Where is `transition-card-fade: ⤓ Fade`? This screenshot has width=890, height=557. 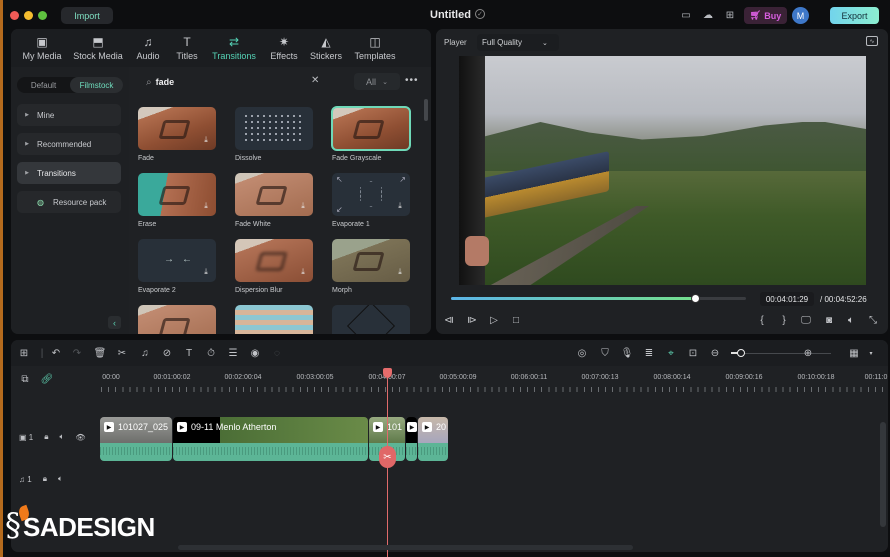
transition-card-fade: ⤓ Fade is located at coordinates (177, 134).